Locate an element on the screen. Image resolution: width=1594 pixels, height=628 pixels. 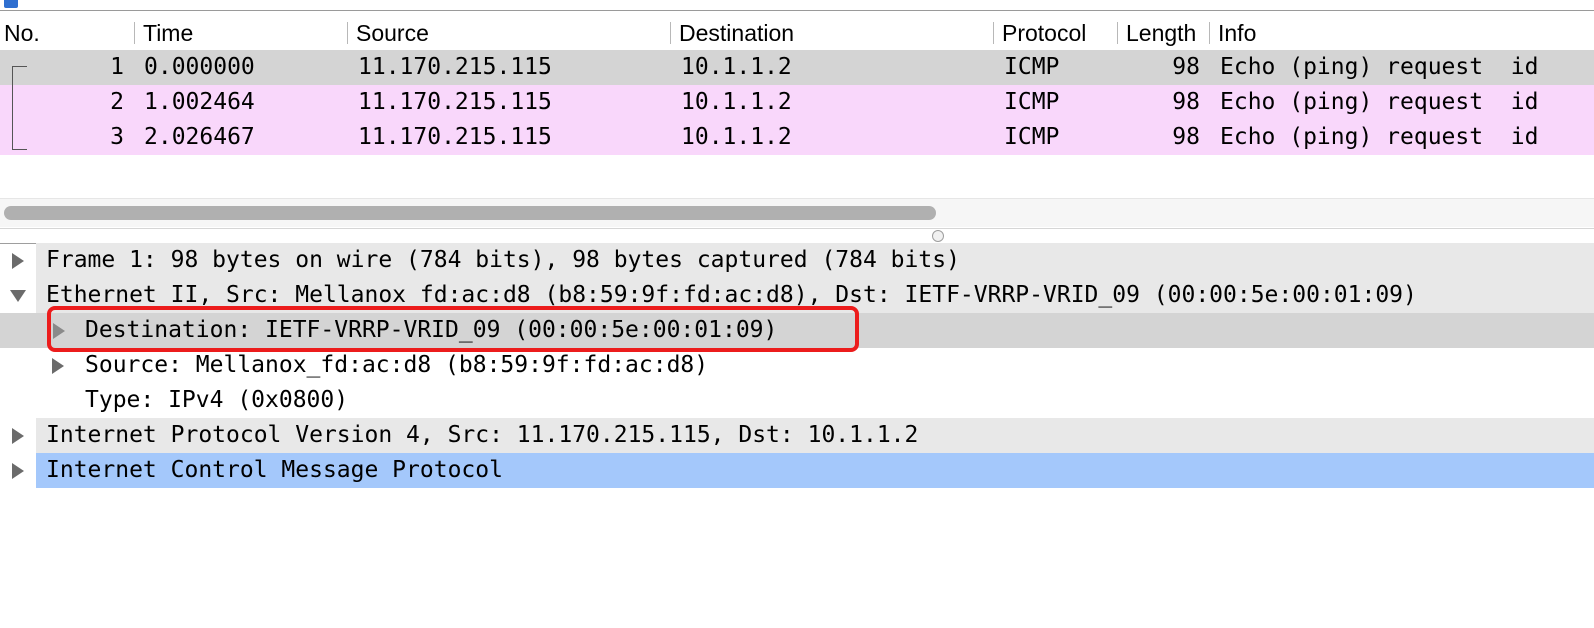
collapse-arrow-icon is located at coordinates (18, 296).